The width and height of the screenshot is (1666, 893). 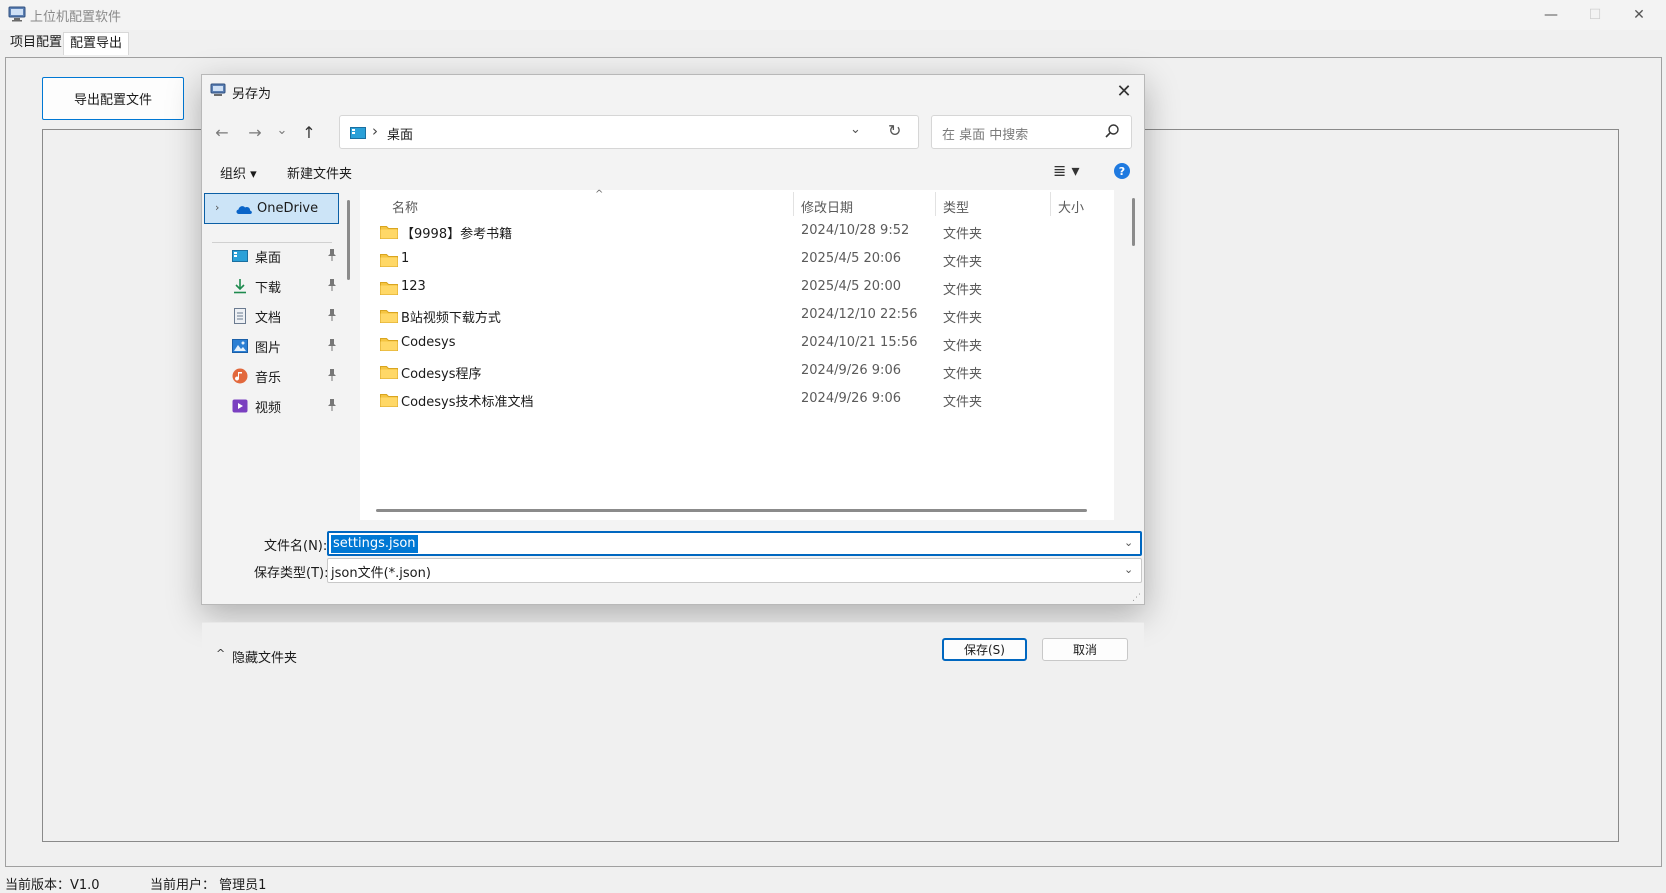 I want to click on search-input: 在 桌面 中搜索, so click(x=1031, y=132).